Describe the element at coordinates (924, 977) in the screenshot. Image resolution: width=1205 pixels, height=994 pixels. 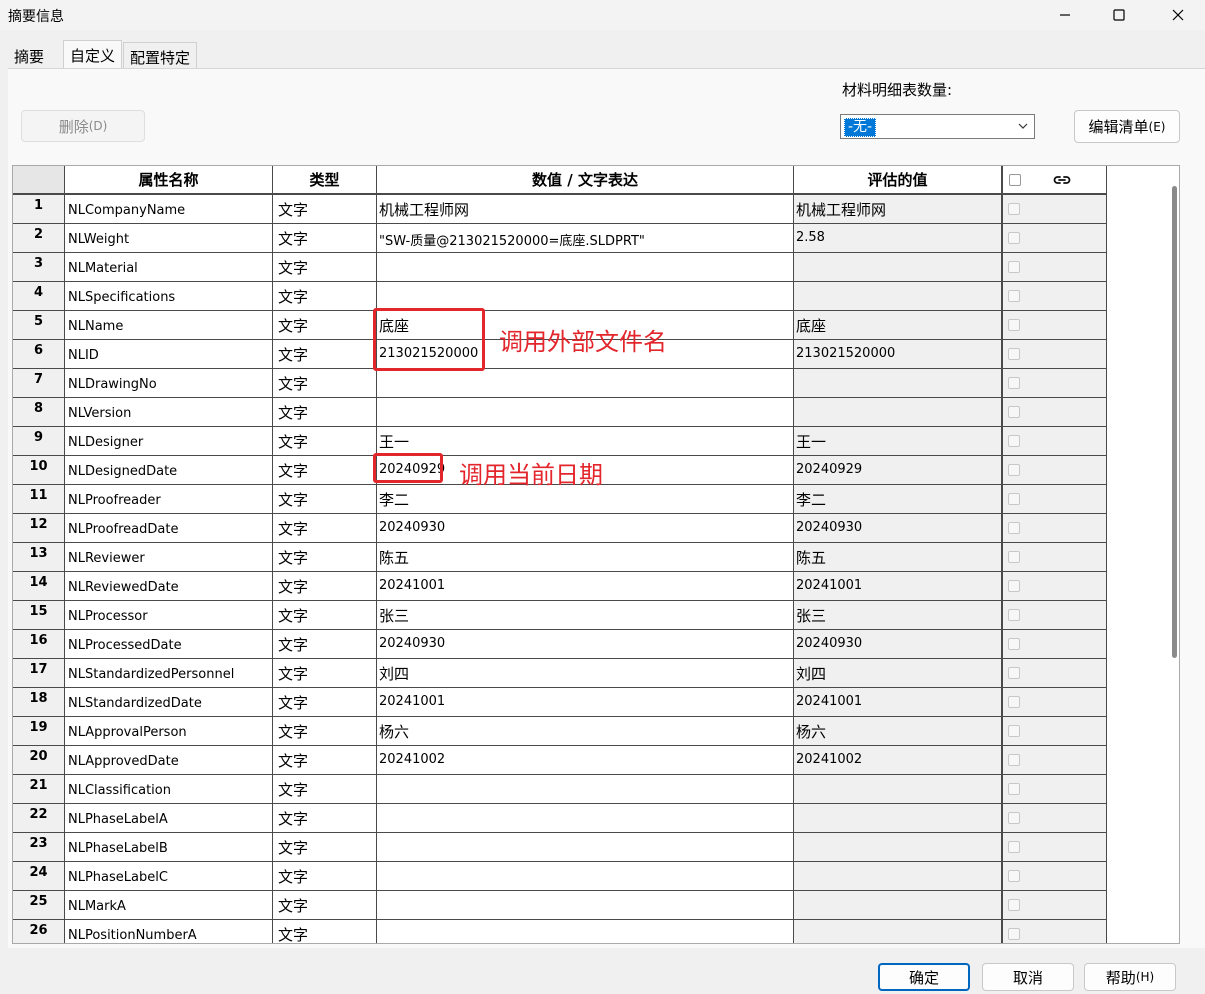
I see `ok-button: 确定` at that location.